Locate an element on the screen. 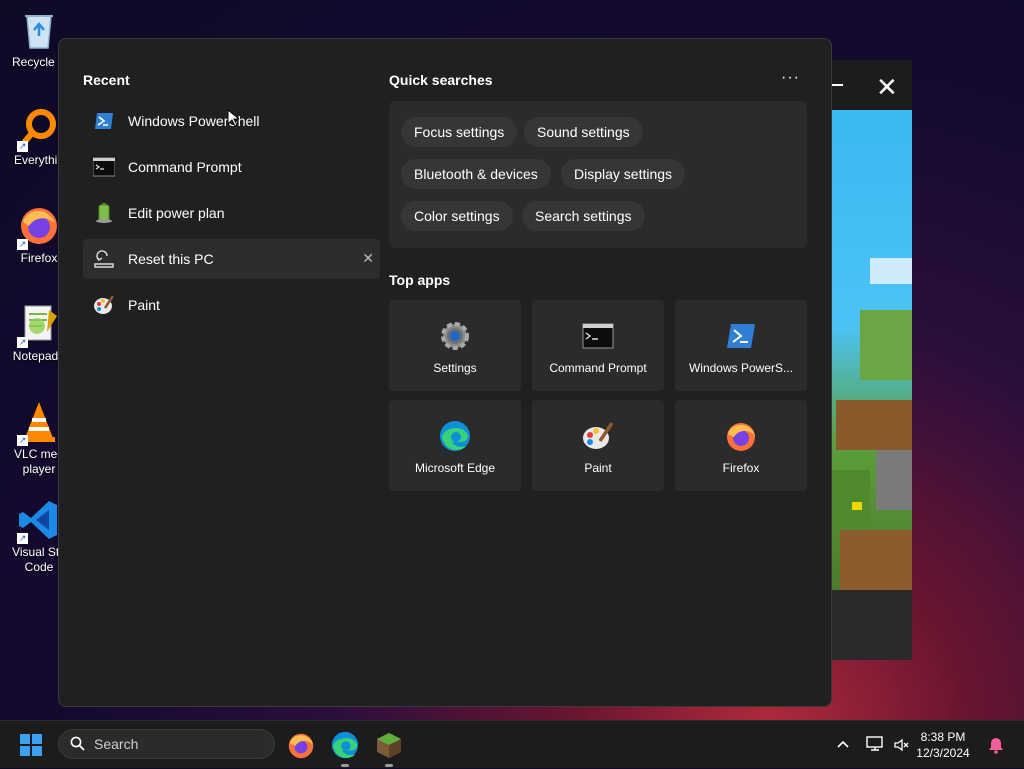 This screenshot has width=1024, height=769. top-app-command-prompt: Command Prompt is located at coordinates (598, 345).